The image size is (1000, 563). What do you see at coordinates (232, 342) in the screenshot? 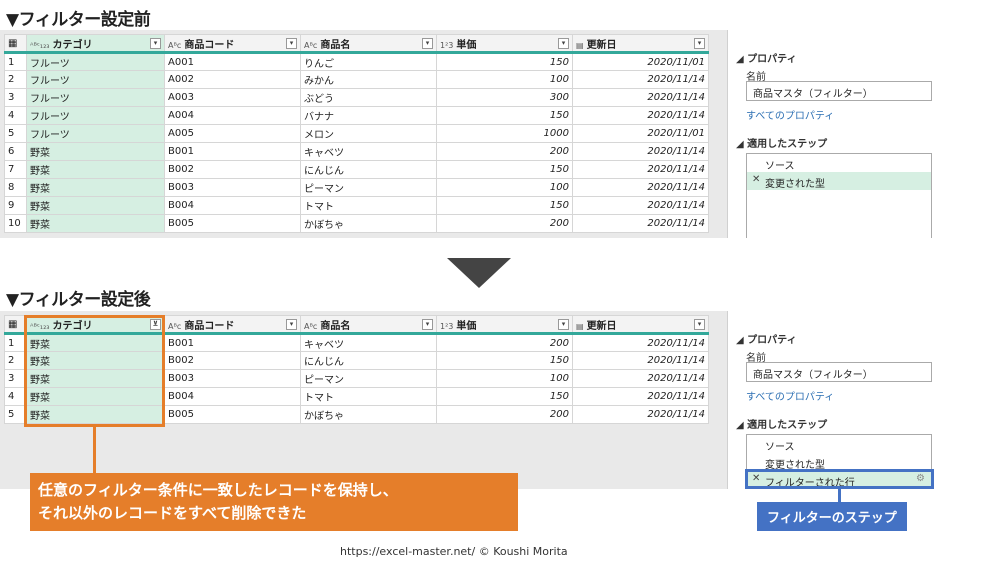
I see `code-cell: B001` at bounding box center [232, 342].